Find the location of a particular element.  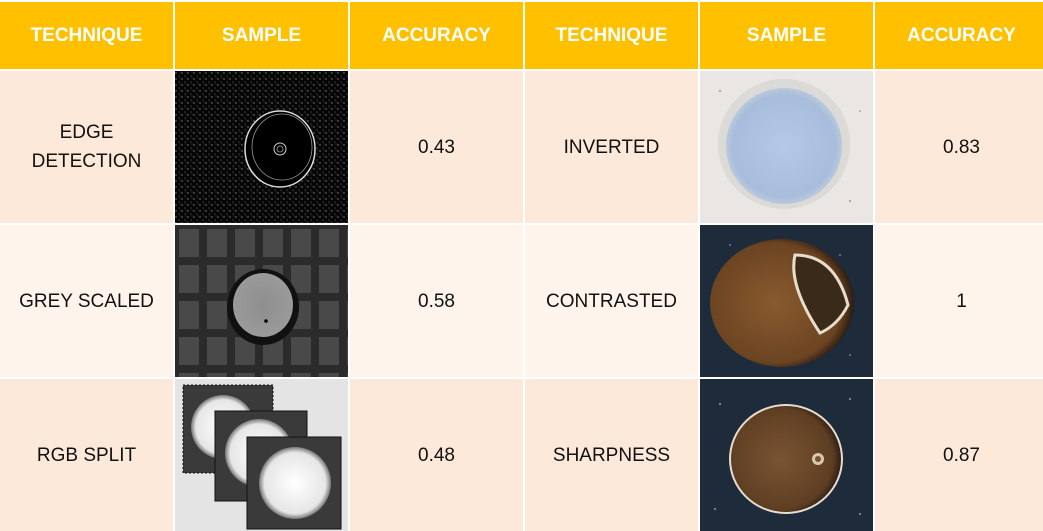

header-accuracy-right: ACCURACY is located at coordinates (959, 35).